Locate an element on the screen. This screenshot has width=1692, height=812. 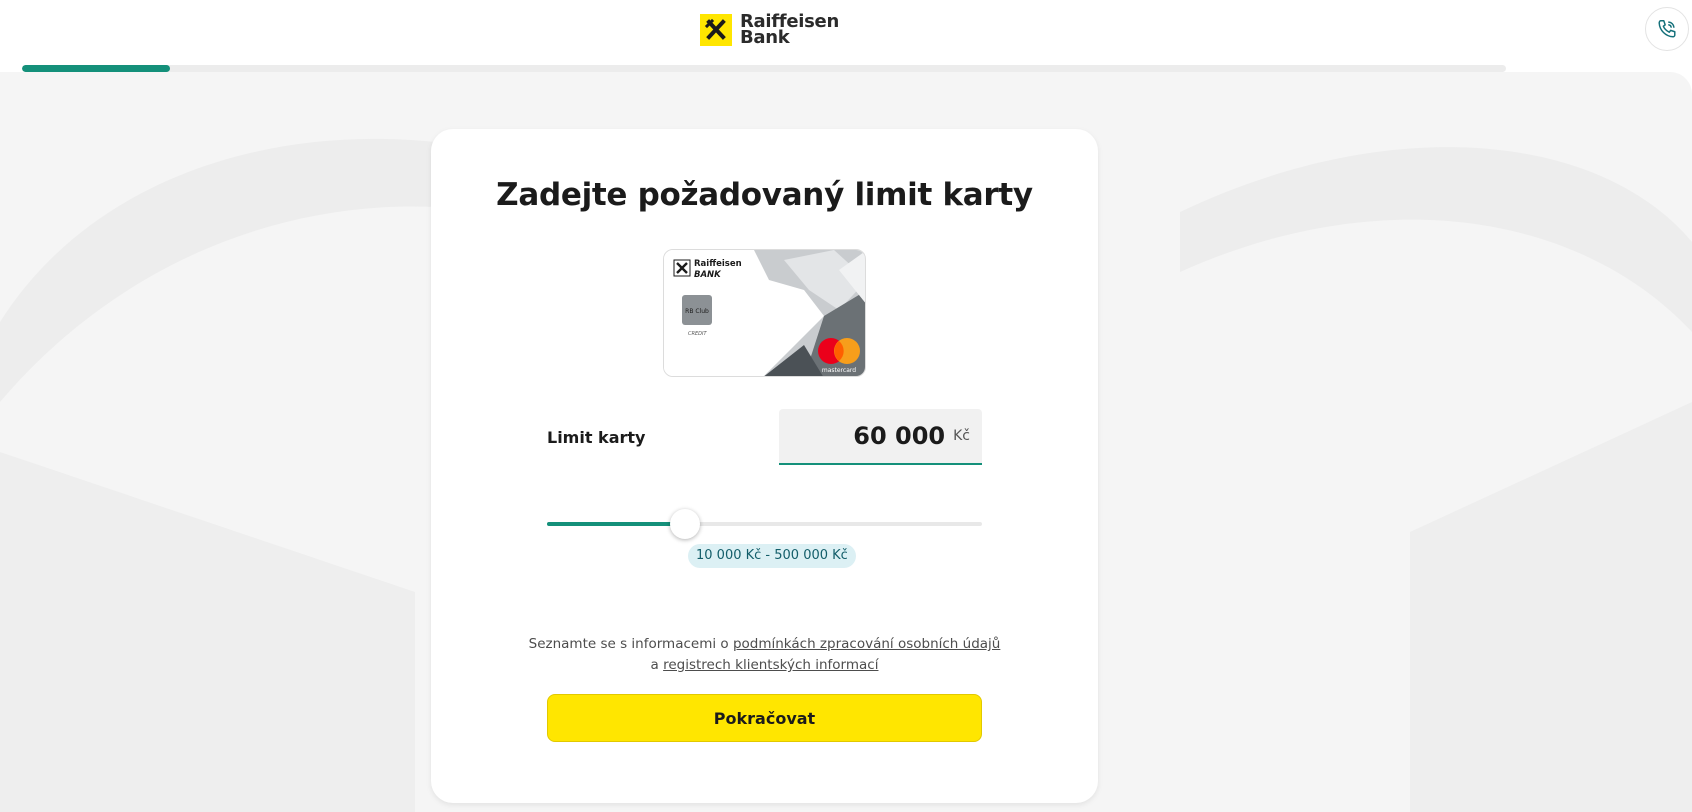
header: Raiffeisen Bank is located at coordinates (846, 33).